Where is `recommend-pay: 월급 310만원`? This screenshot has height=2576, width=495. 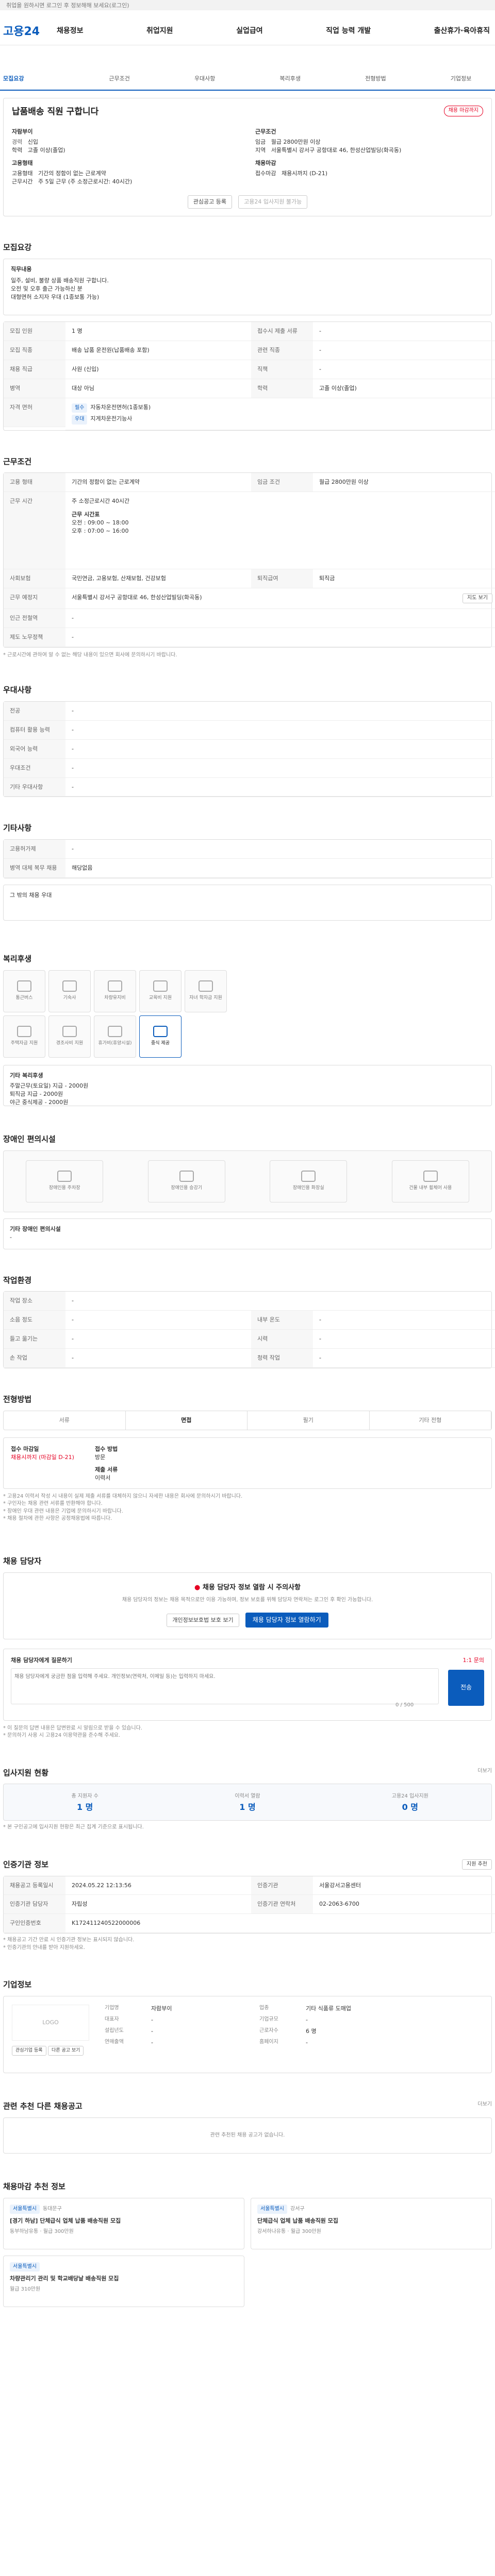
recommend-pay: 월급 310만원 is located at coordinates (25, 2289).